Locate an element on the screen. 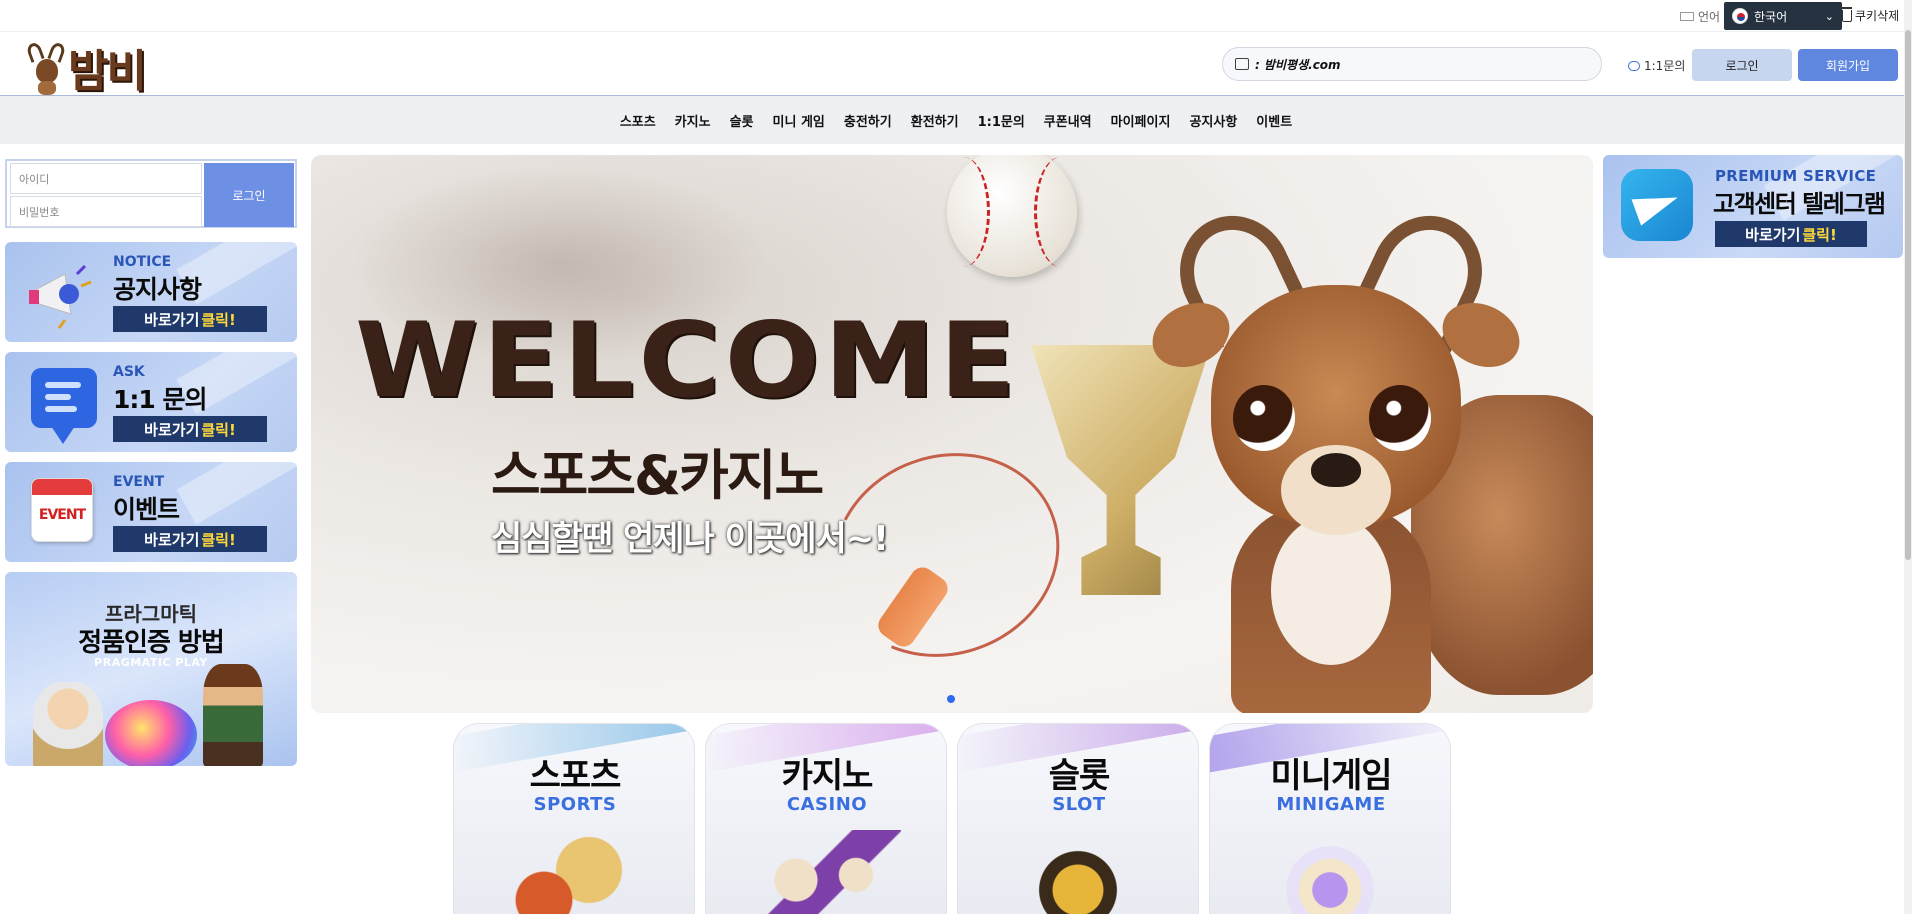  flag-icon is located at coordinates (1687, 16).